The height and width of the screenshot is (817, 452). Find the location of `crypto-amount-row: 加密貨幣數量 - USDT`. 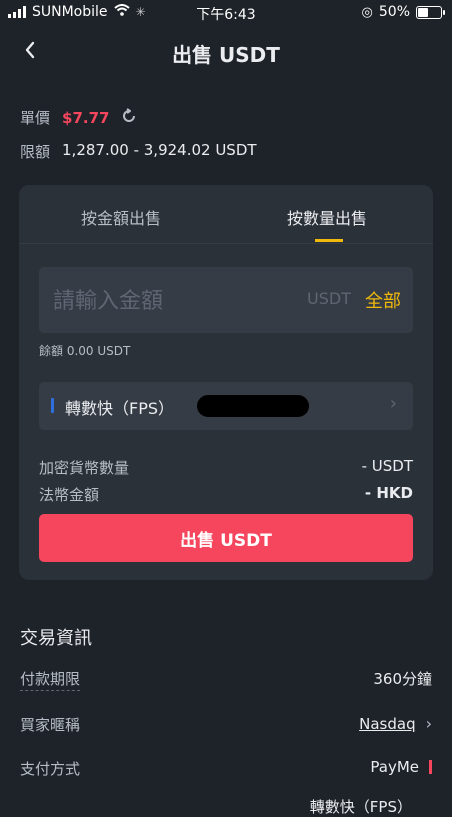

crypto-amount-row: 加密貨幣數量 - USDT is located at coordinates (226, 467).